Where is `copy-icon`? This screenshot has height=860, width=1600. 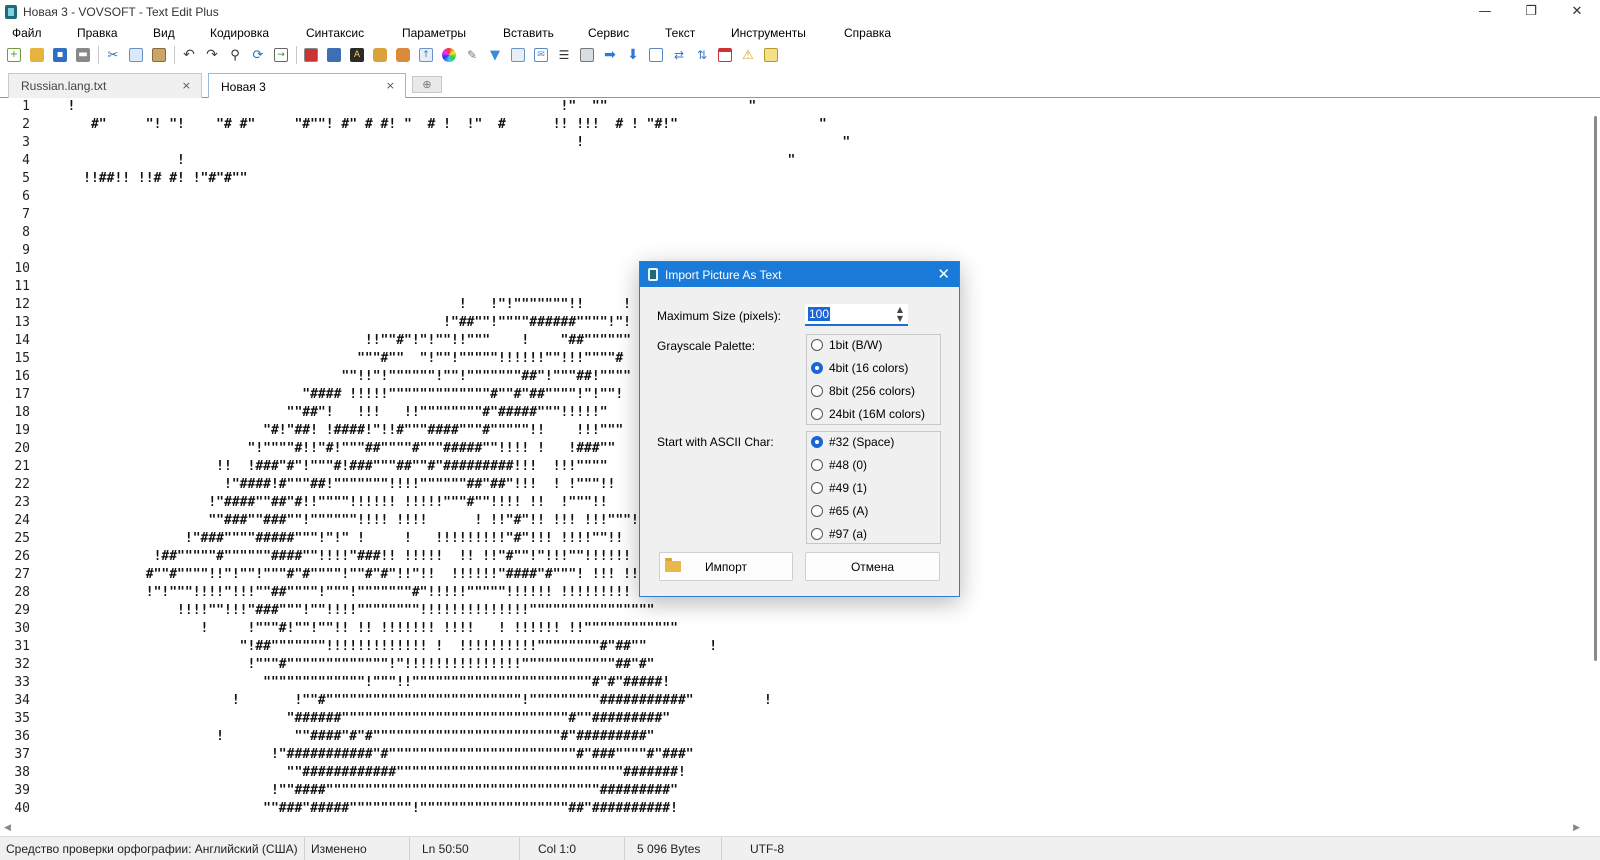 copy-icon is located at coordinates (136, 55).